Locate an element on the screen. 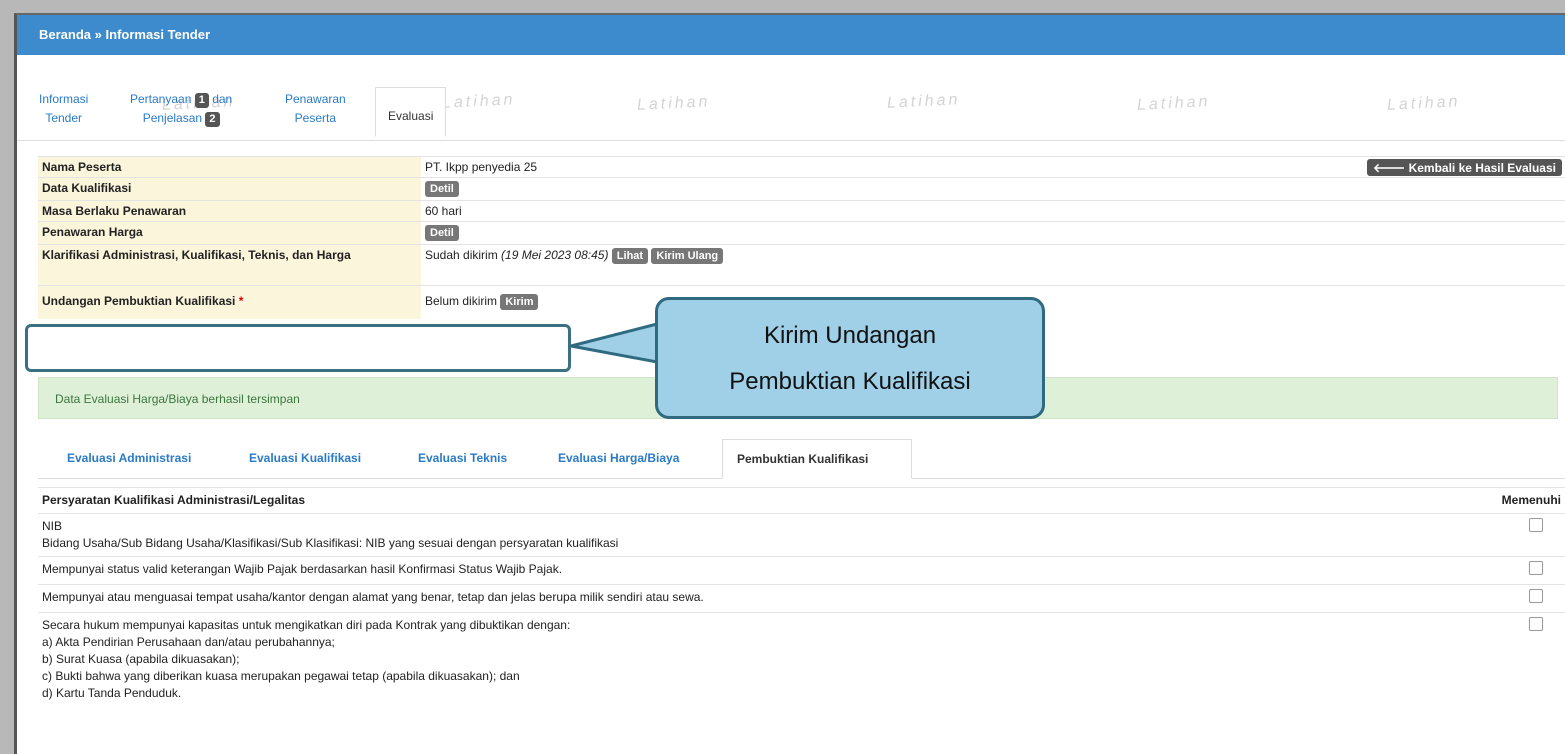 The image size is (1565, 754). subtab-evaluasi-kualifikasi: Evaluasi Kualifikasi is located at coordinates (305, 458).